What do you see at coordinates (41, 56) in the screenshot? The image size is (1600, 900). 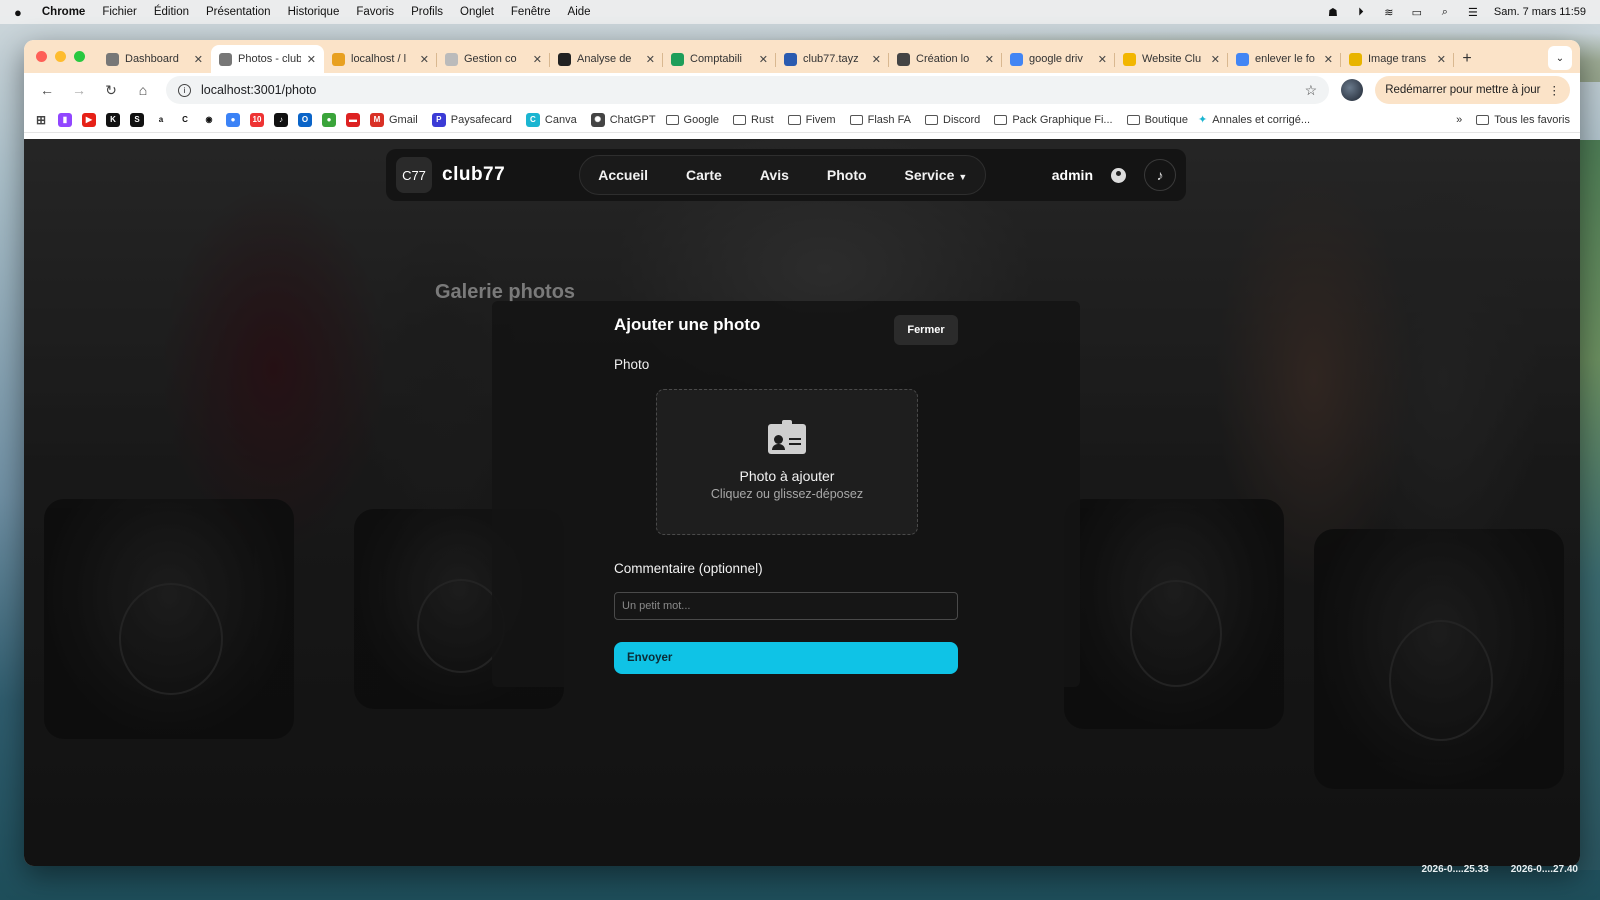 I see `close-window-button` at bounding box center [41, 56].